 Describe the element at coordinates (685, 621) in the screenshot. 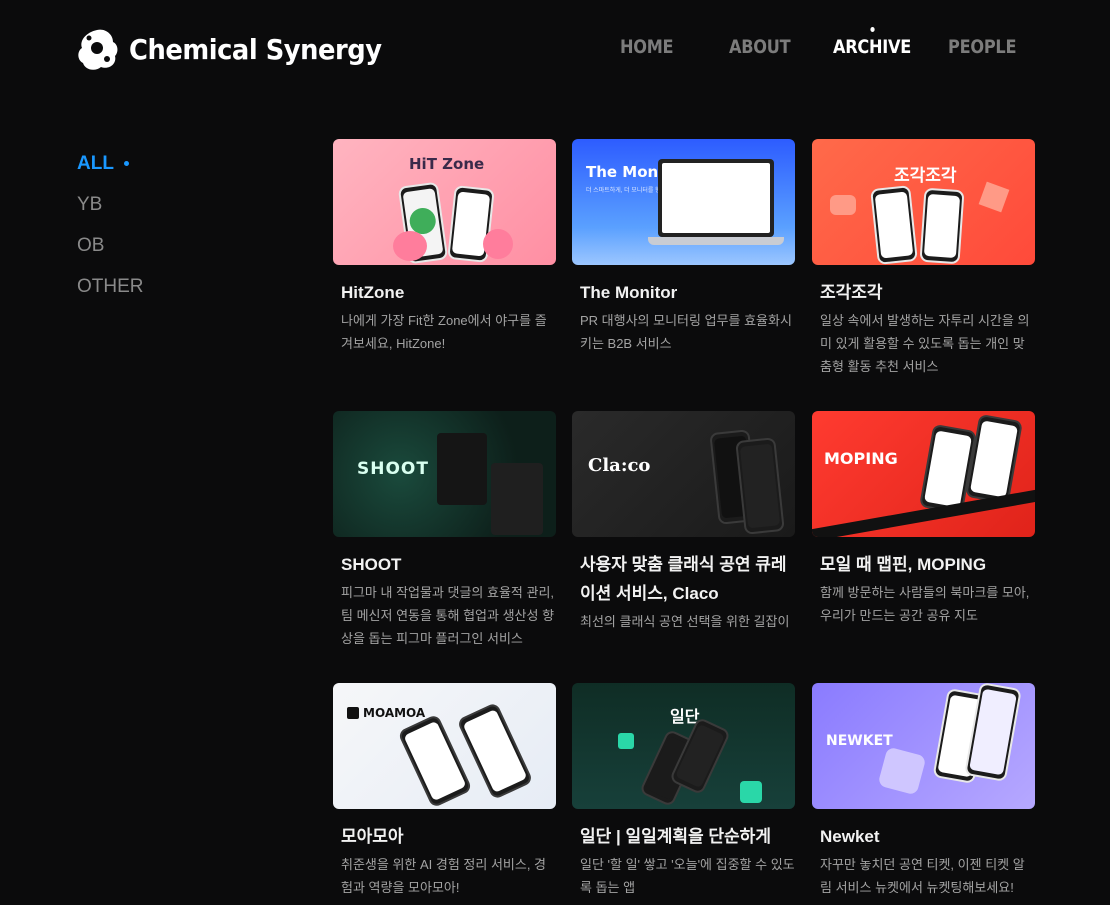

I see `project-description: 최선의 클래식 공연 선택을 위한 길잡이` at that location.